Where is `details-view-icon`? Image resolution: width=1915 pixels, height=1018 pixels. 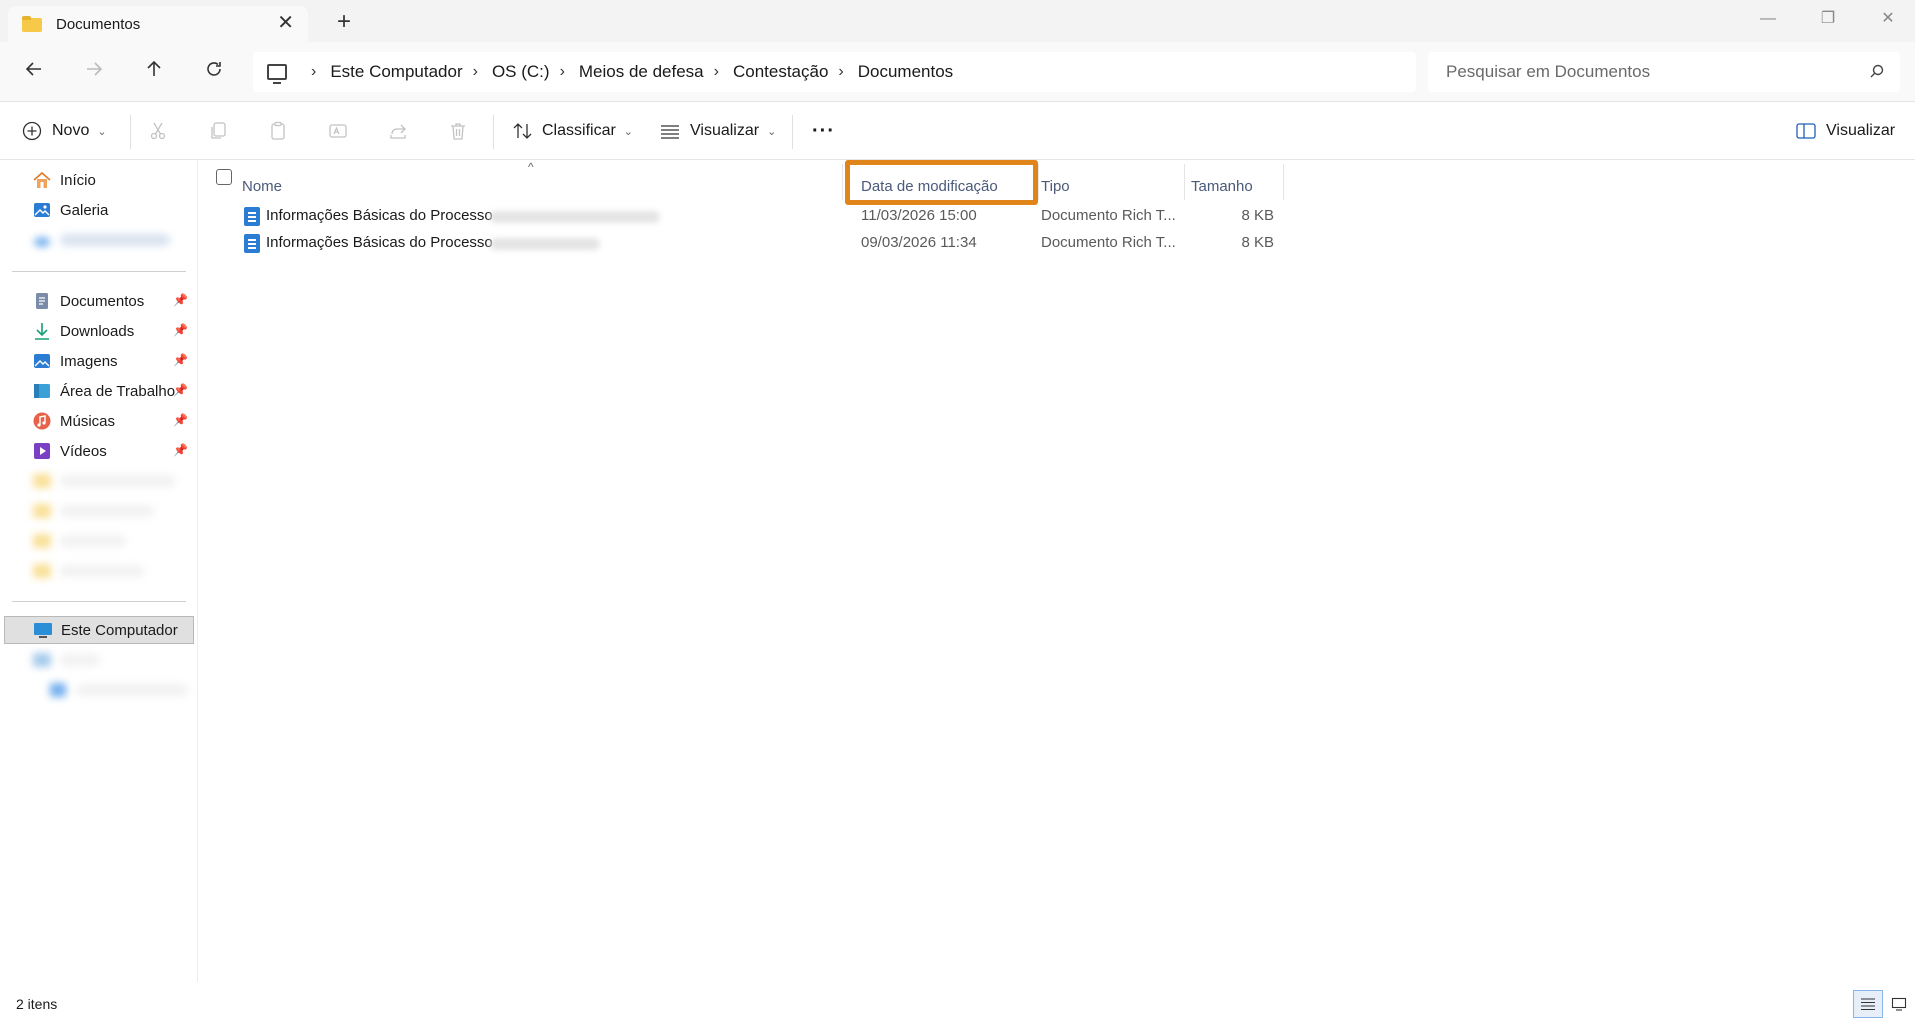 details-view-icon is located at coordinates (1868, 1004).